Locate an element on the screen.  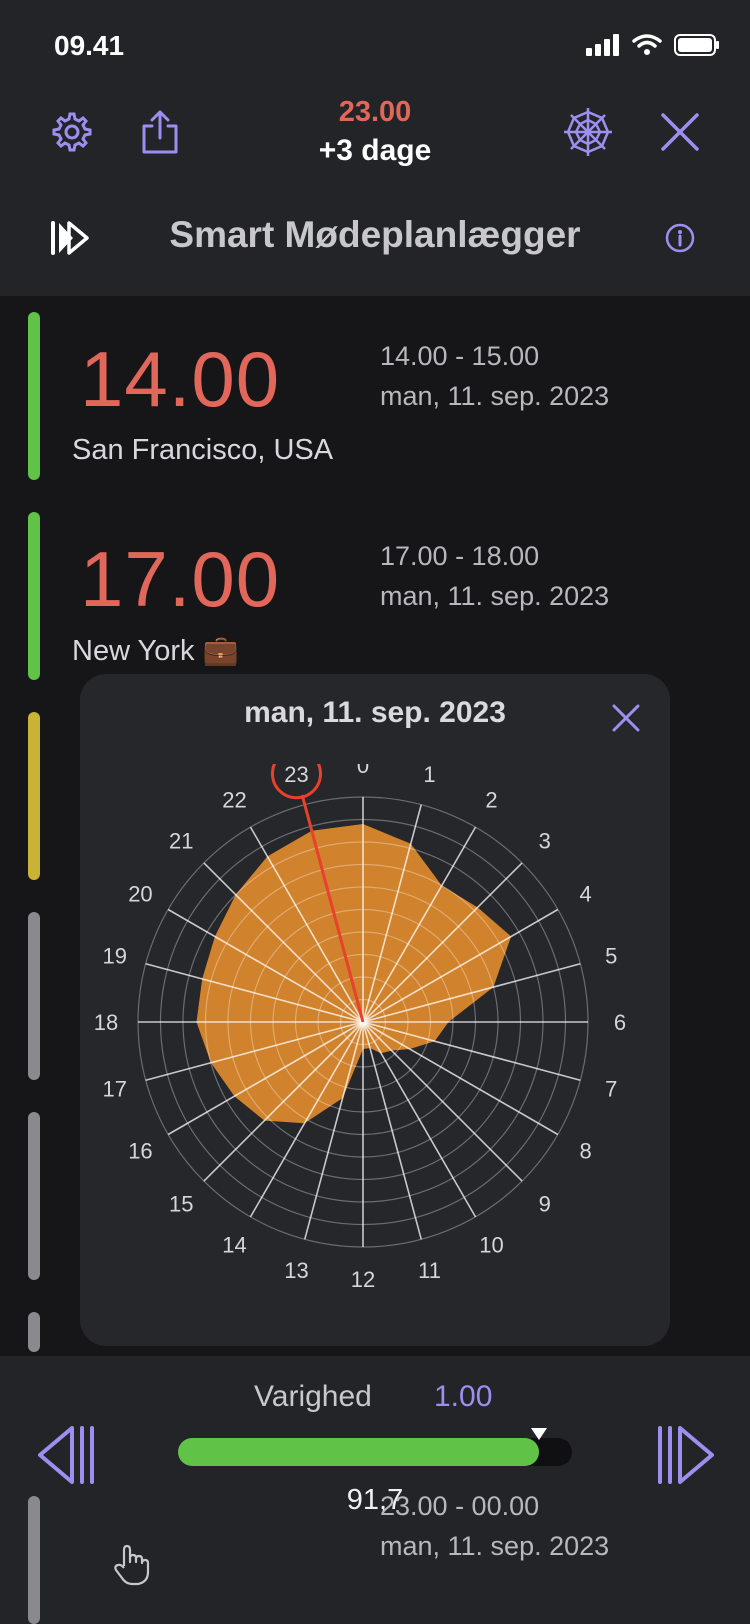
radar-hour-label: 12 is located at coordinates (363, 1279).